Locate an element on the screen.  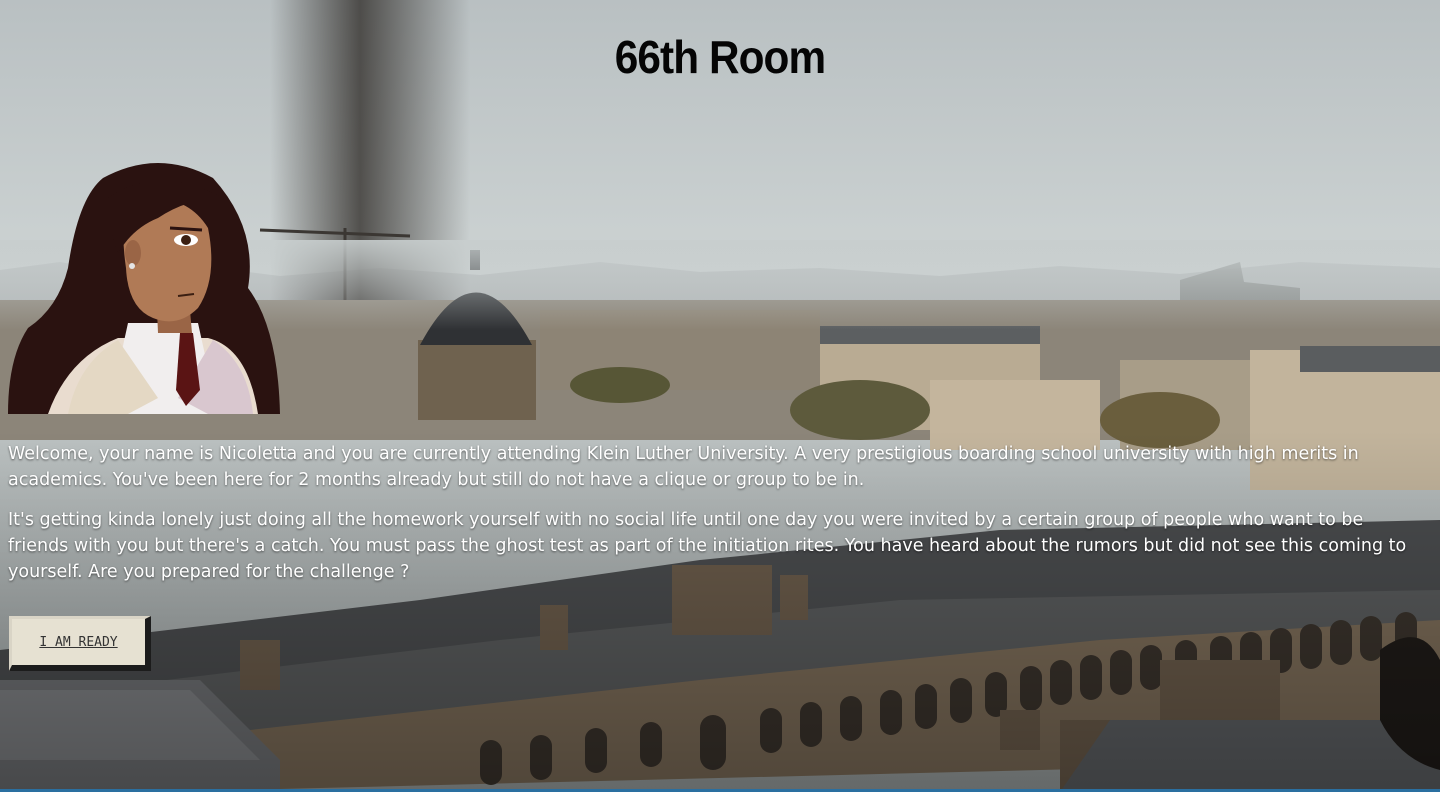
i-am-ready-button: I AM READY is located at coordinates (80, 643).